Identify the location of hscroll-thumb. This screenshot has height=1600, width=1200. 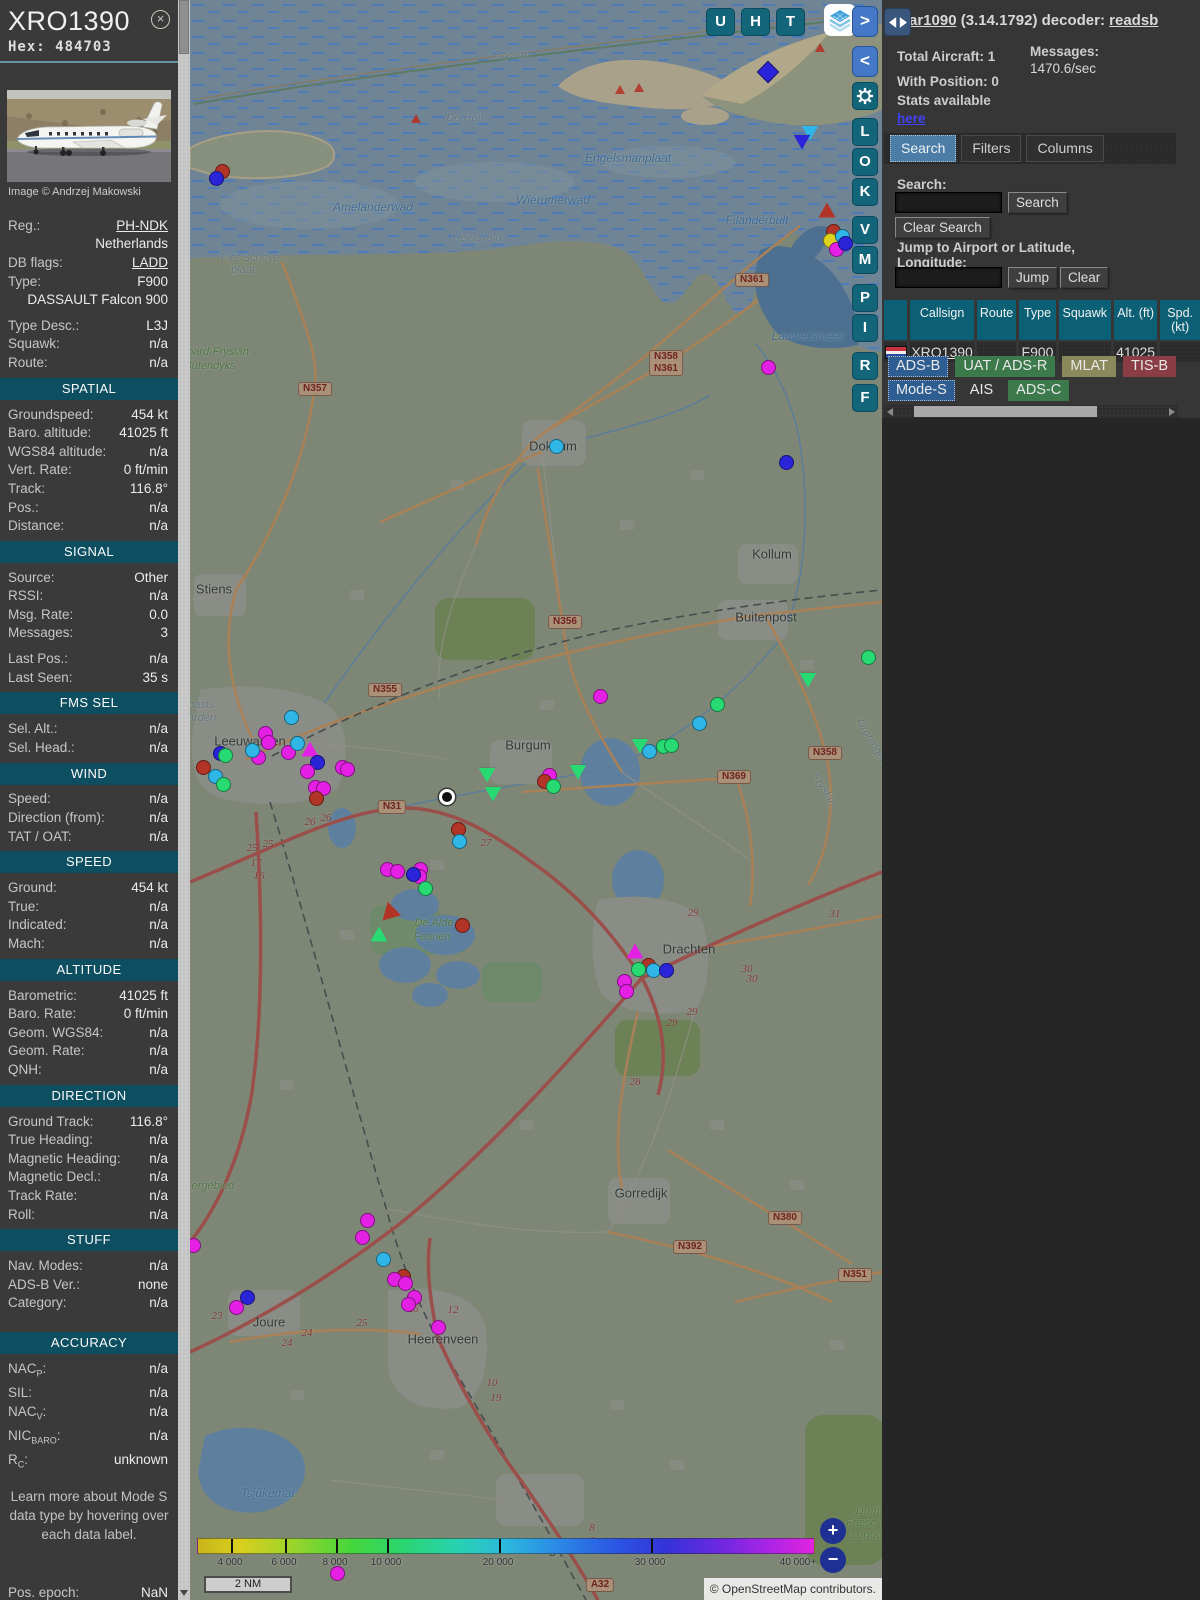
(1005, 411).